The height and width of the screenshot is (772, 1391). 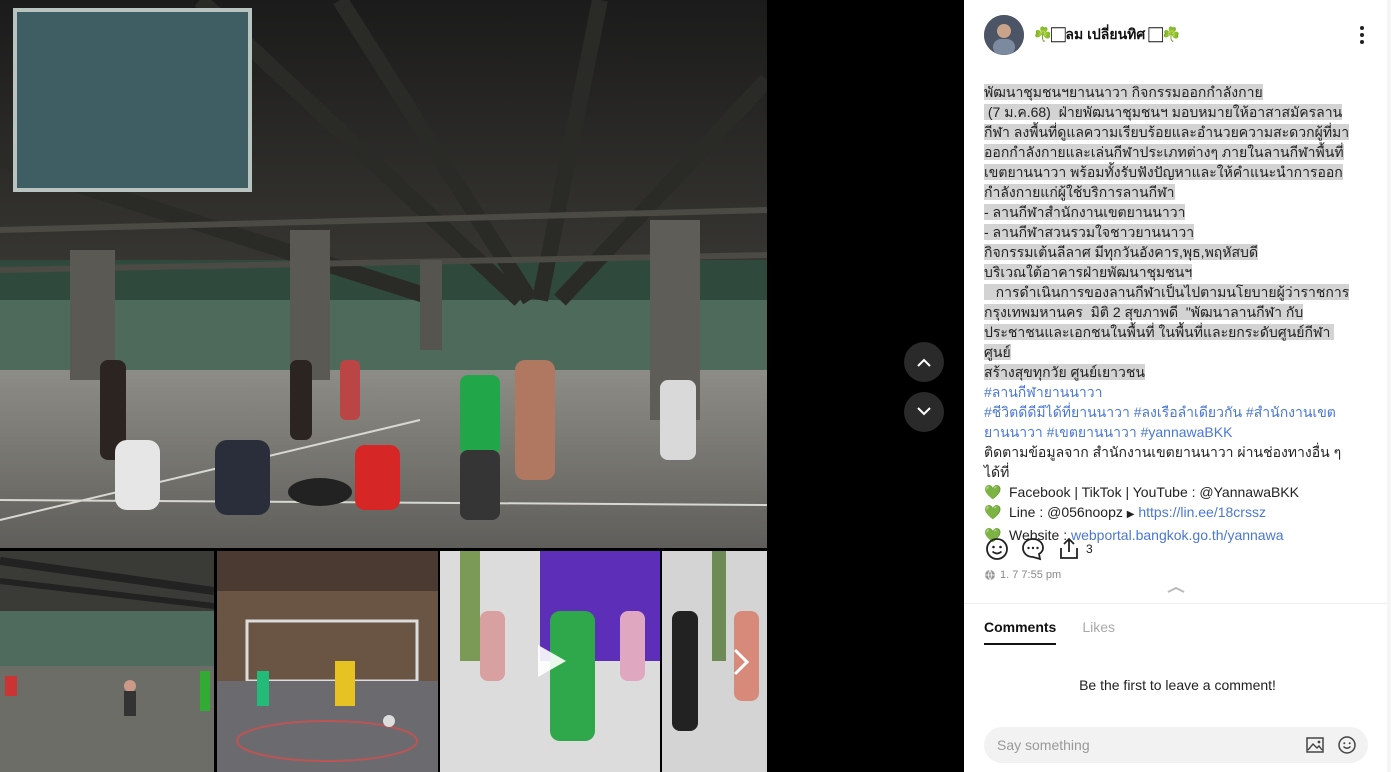 I want to click on next-image-button, so click(x=924, y=412).